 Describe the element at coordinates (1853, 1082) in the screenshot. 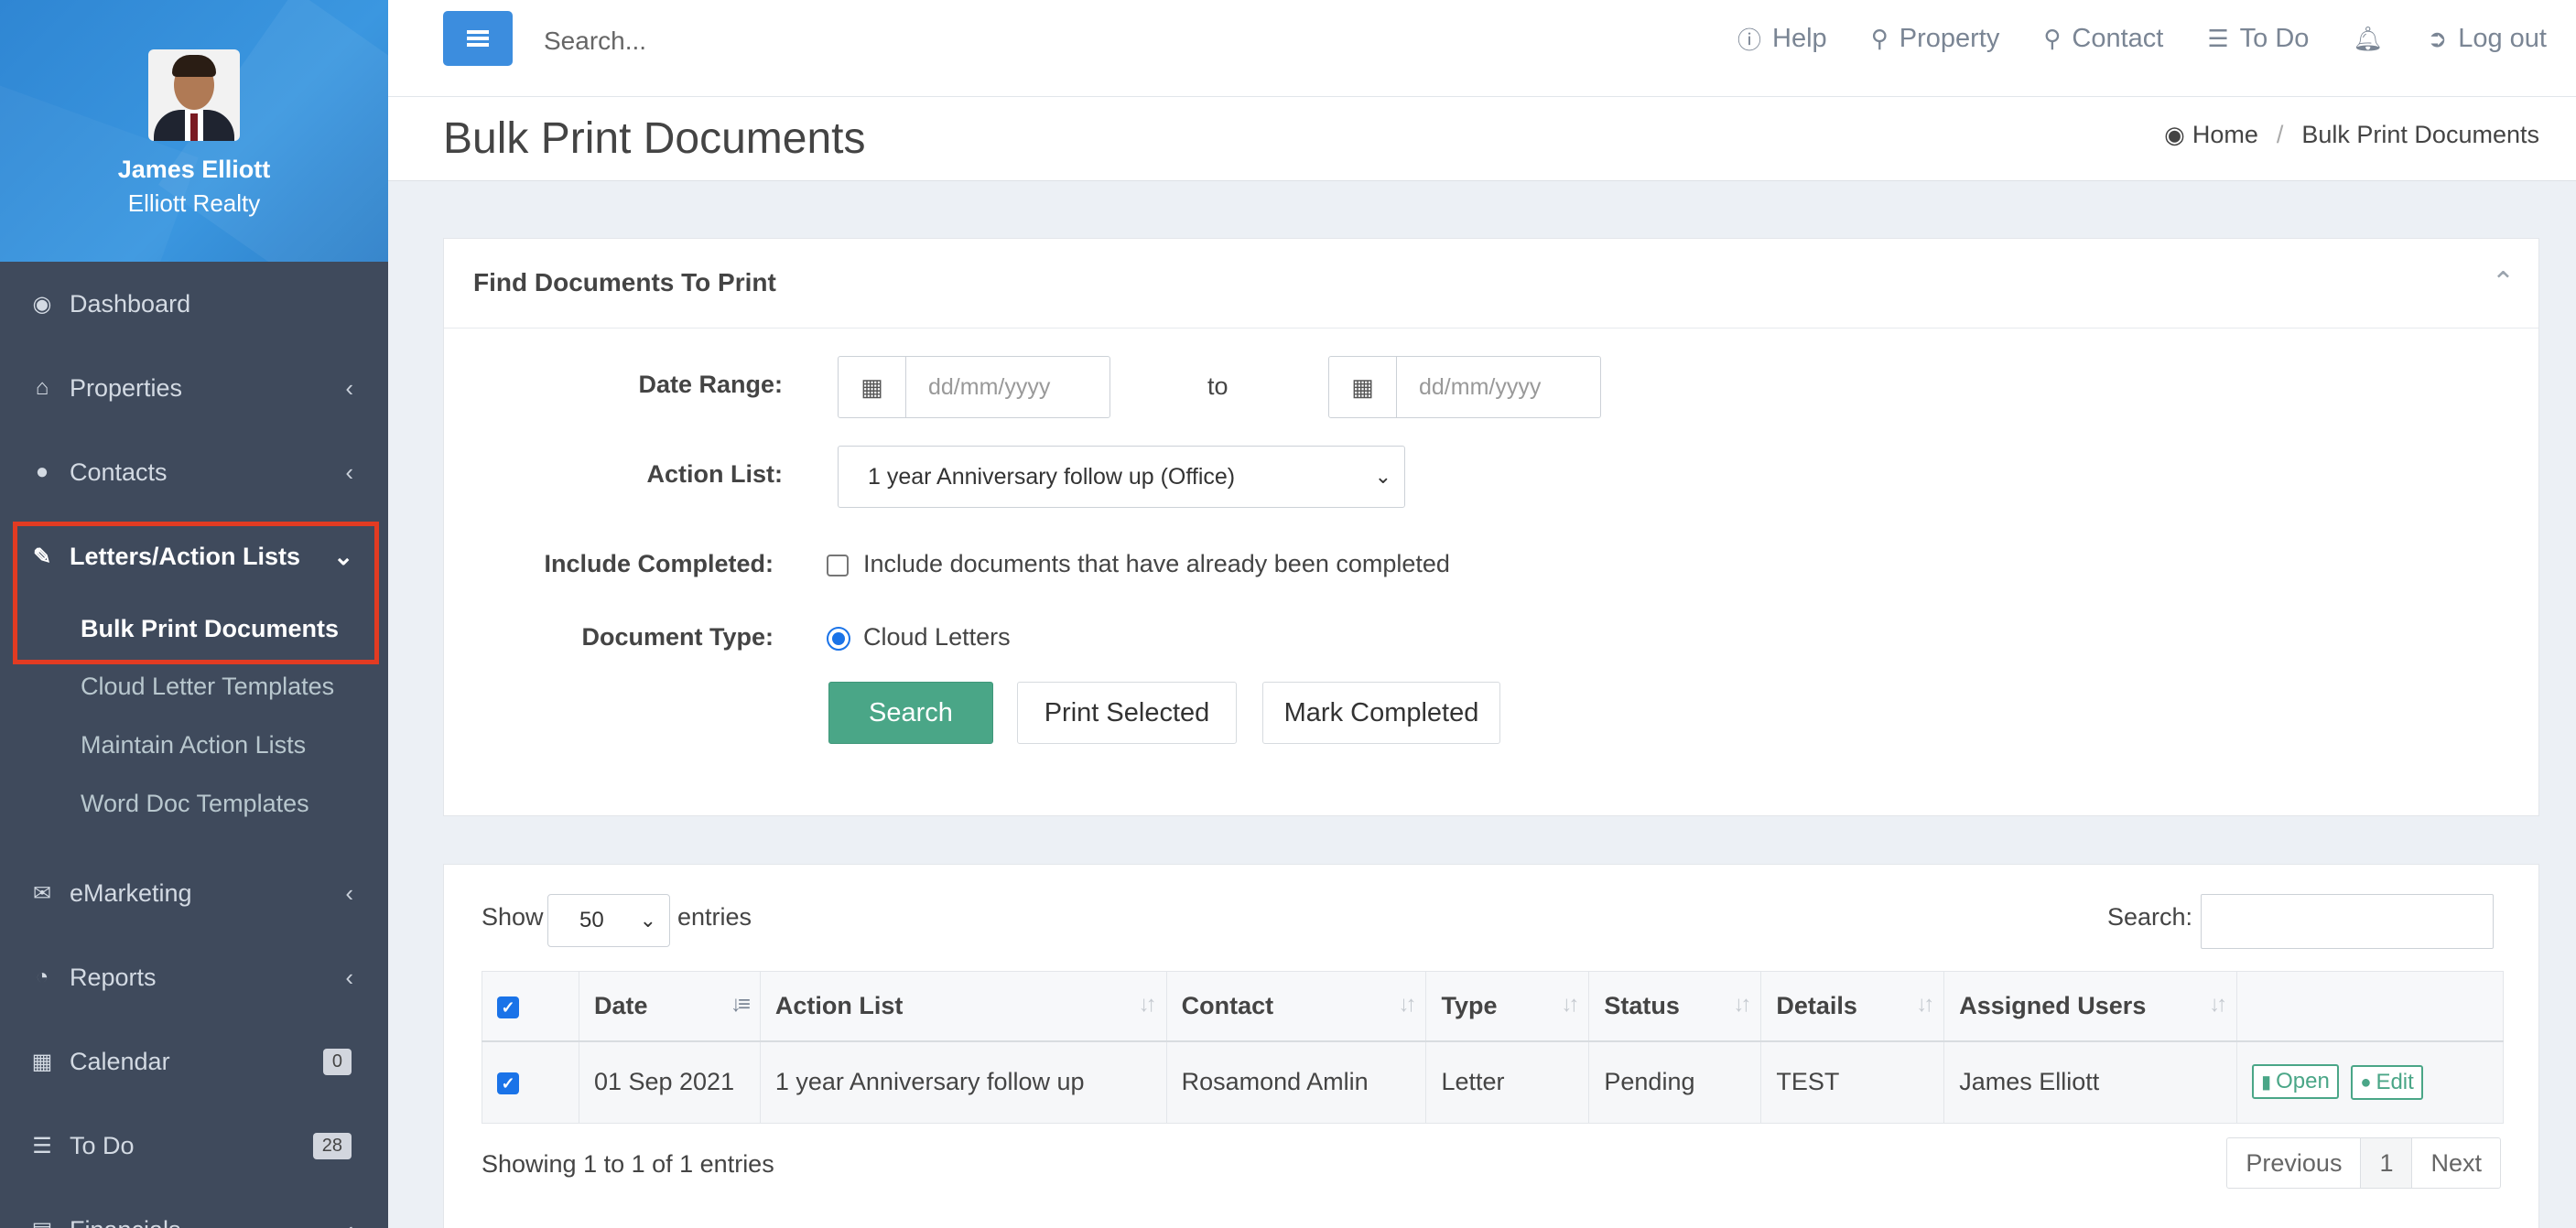

I see `cell-details: TEST` at that location.